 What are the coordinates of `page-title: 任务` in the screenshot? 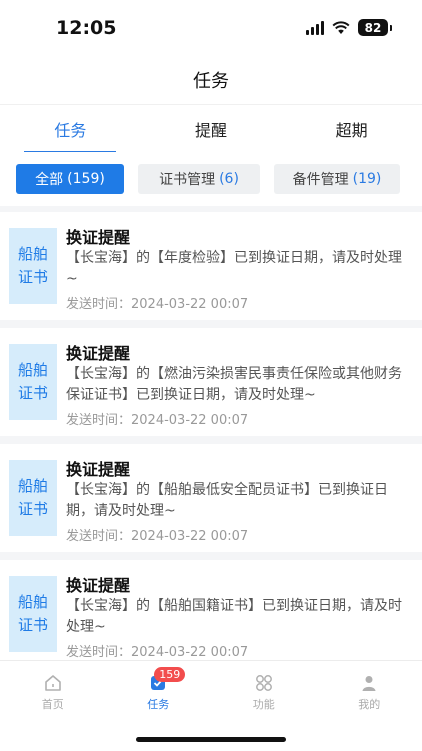 It's located at (211, 80).